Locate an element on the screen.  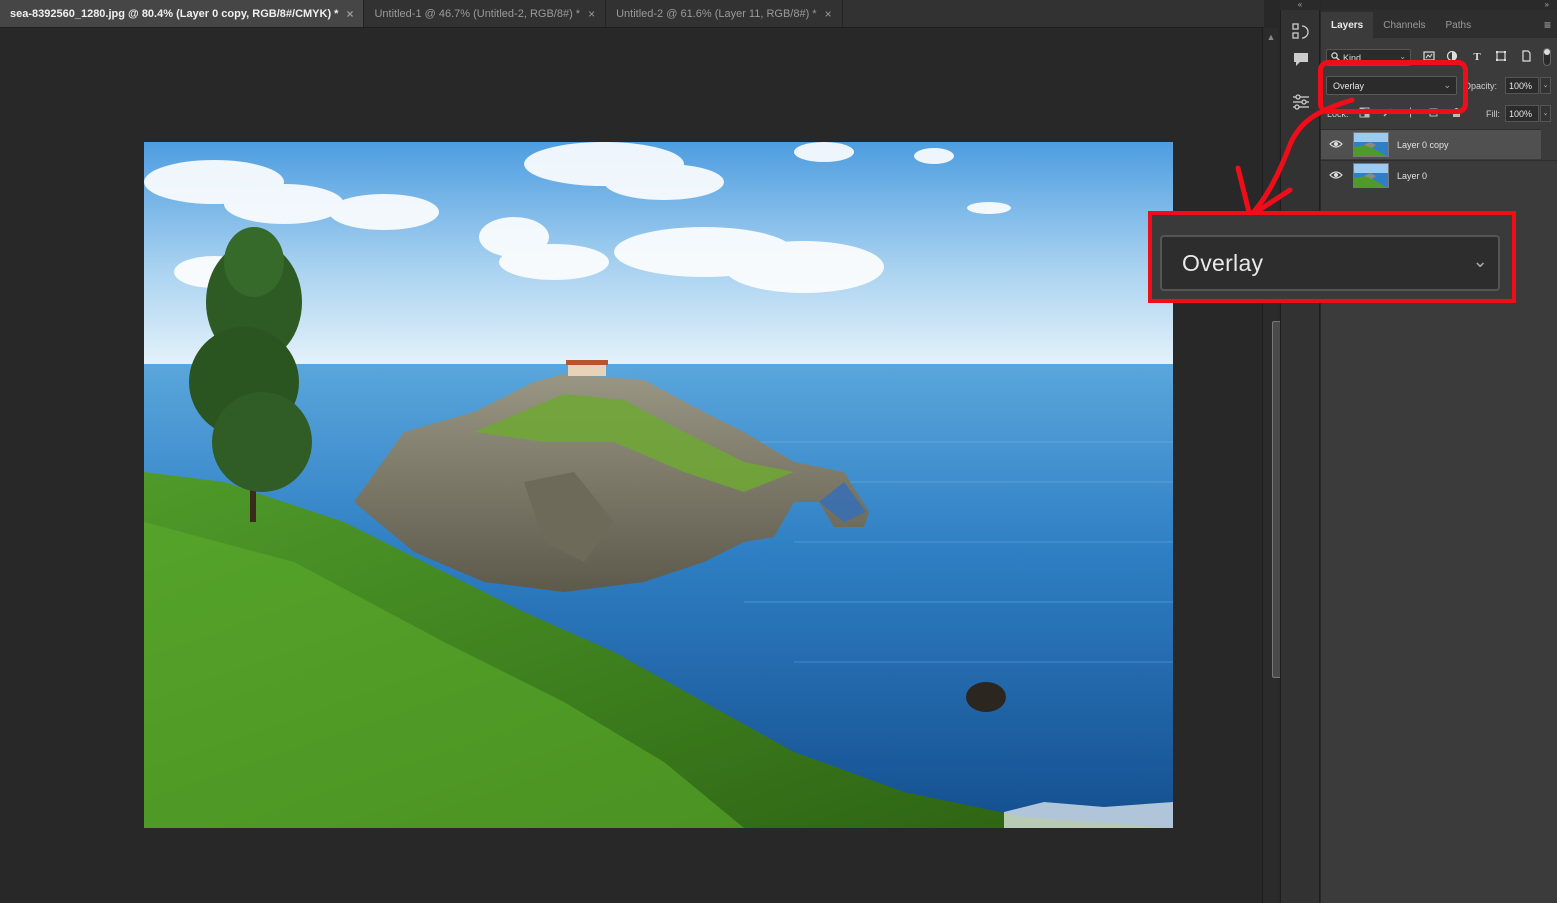
lock-position-move-icon is located at coordinates (1410, 112).